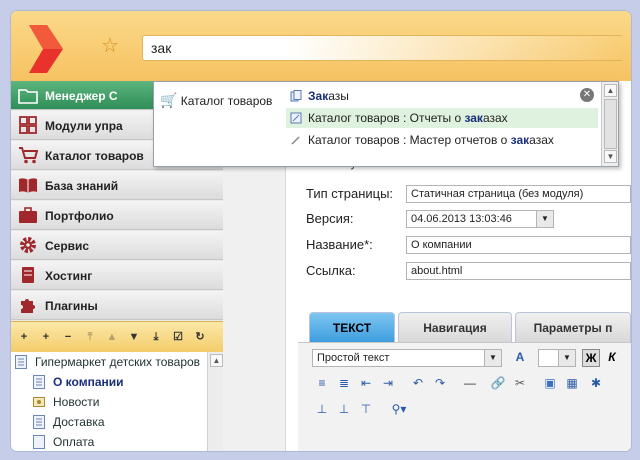  I want to click on wizard-icon, so click(295, 140).